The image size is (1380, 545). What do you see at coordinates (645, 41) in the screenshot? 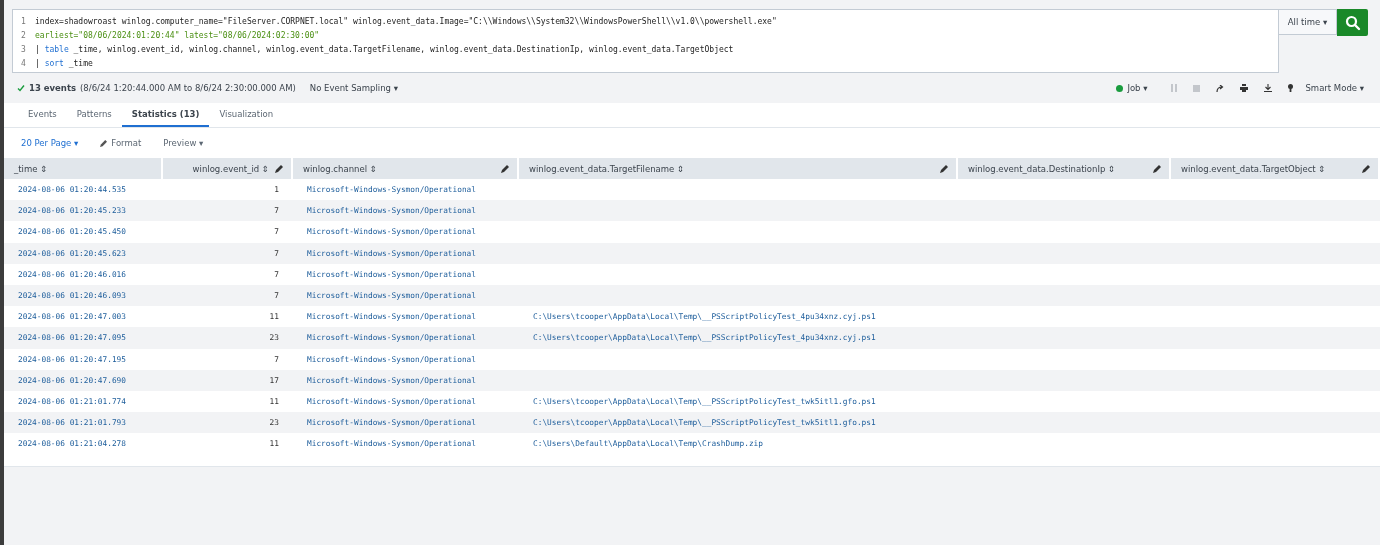
I see `search-query-editor` at bounding box center [645, 41].